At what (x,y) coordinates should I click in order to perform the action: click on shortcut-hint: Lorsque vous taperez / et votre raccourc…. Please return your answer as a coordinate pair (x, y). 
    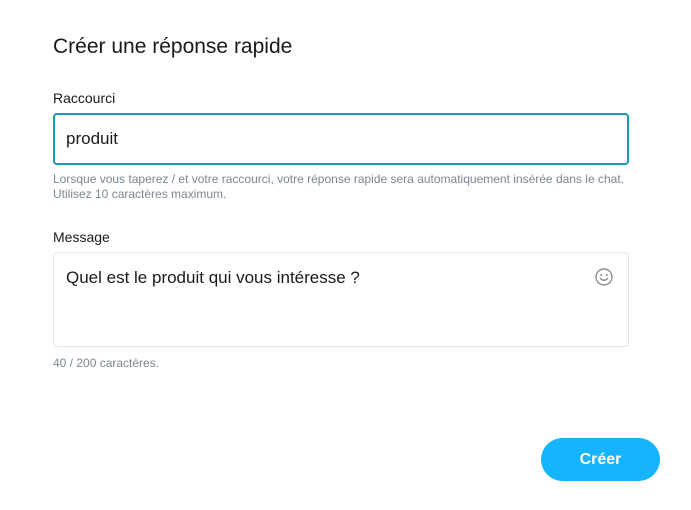
    Looking at the image, I should click on (338, 186).